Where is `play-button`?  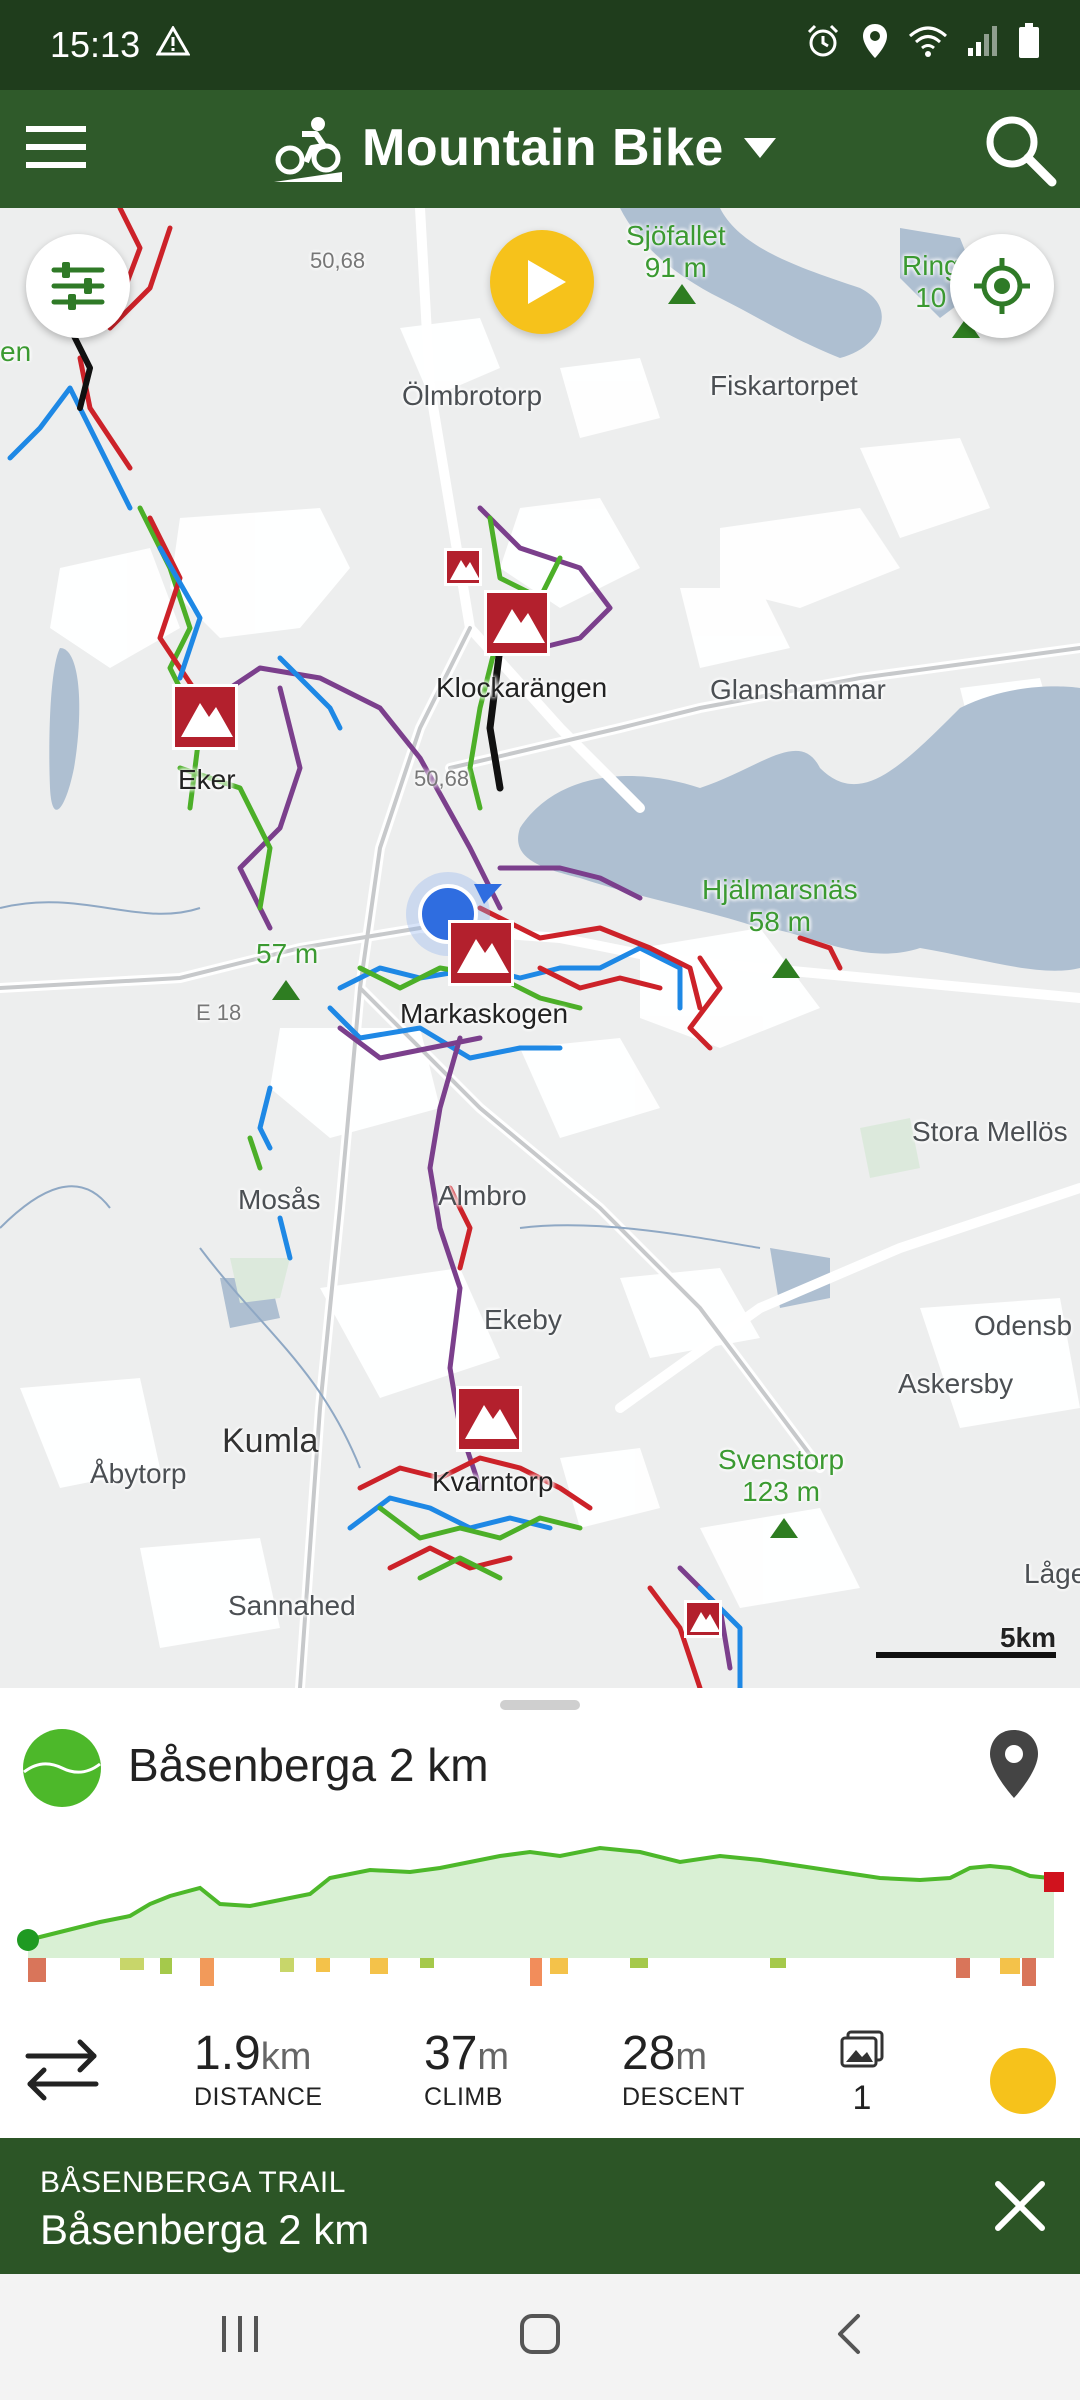
play-button is located at coordinates (542, 282).